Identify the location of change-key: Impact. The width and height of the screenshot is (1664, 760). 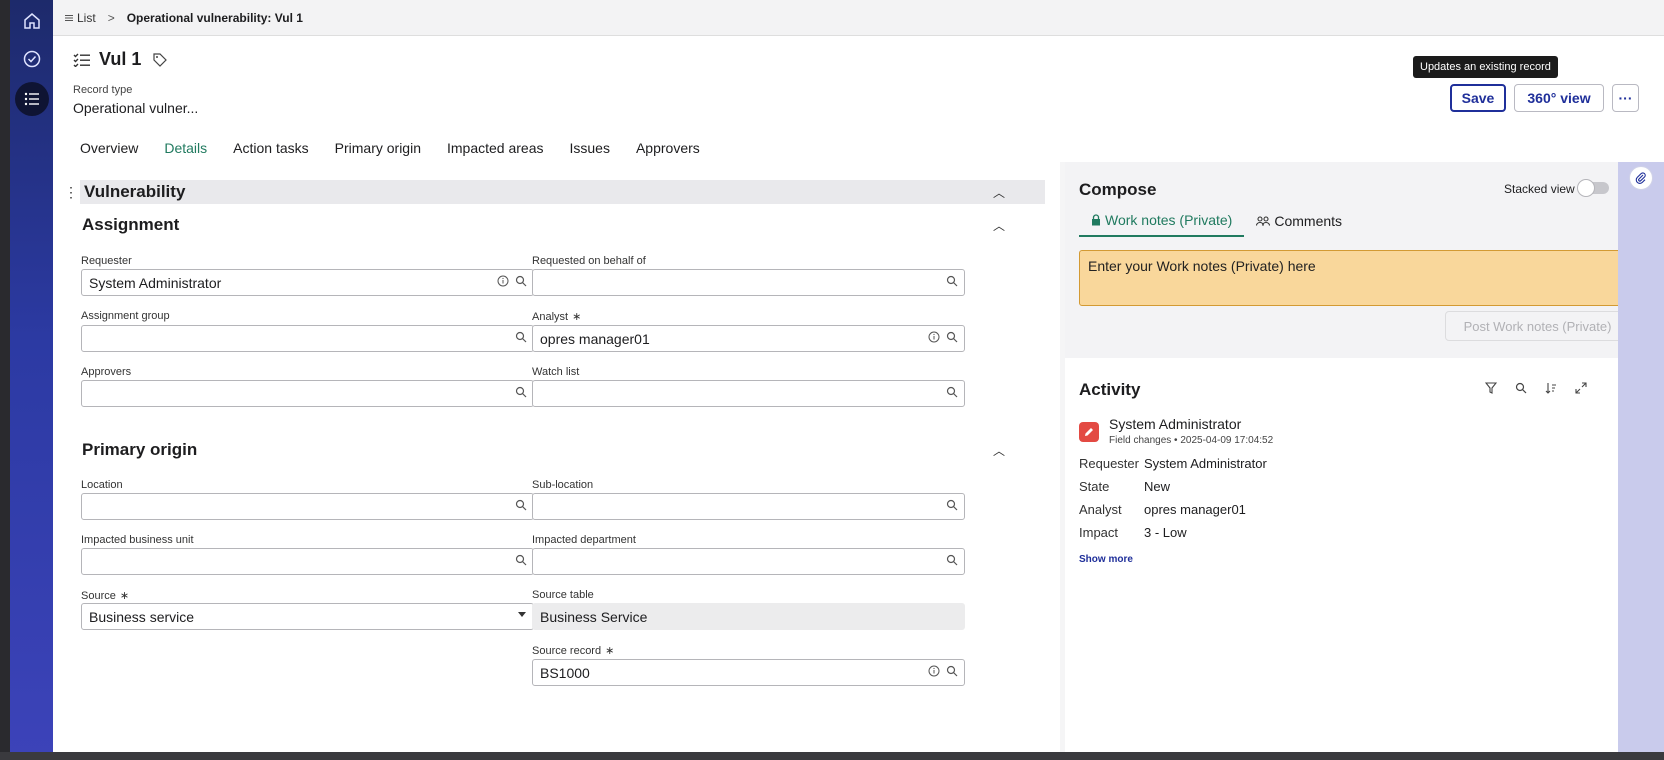
(1099, 532).